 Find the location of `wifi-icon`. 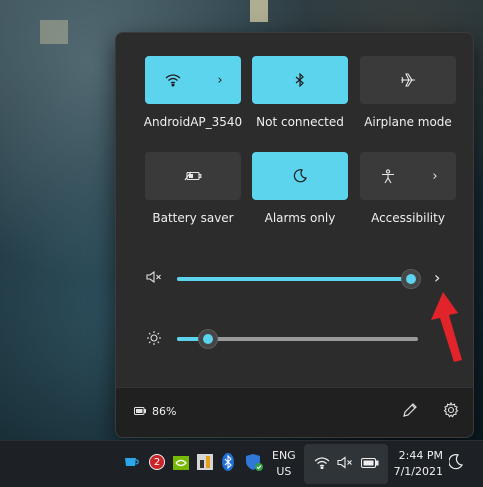

wifi-icon is located at coordinates (173, 80).